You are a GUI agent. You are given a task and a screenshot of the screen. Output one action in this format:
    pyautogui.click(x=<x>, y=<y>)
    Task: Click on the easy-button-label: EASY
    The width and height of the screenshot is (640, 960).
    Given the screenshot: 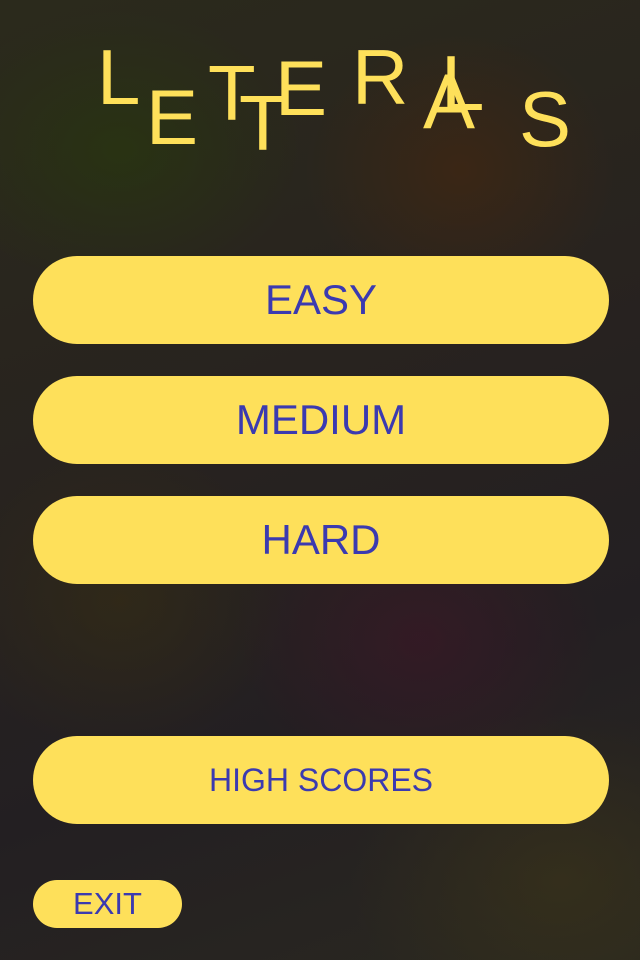 What is the action you would take?
    pyautogui.click(x=321, y=299)
    